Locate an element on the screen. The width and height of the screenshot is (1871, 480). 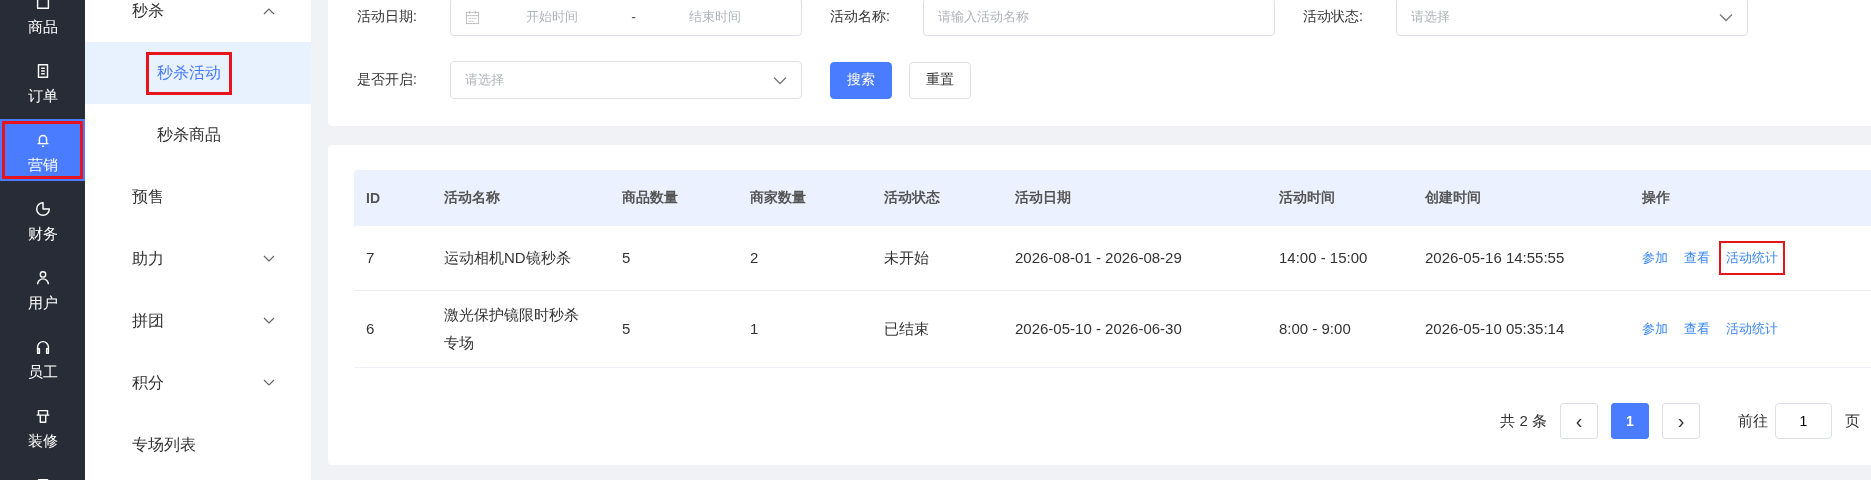
column-header: 活动名称 is located at coordinates (472, 198).